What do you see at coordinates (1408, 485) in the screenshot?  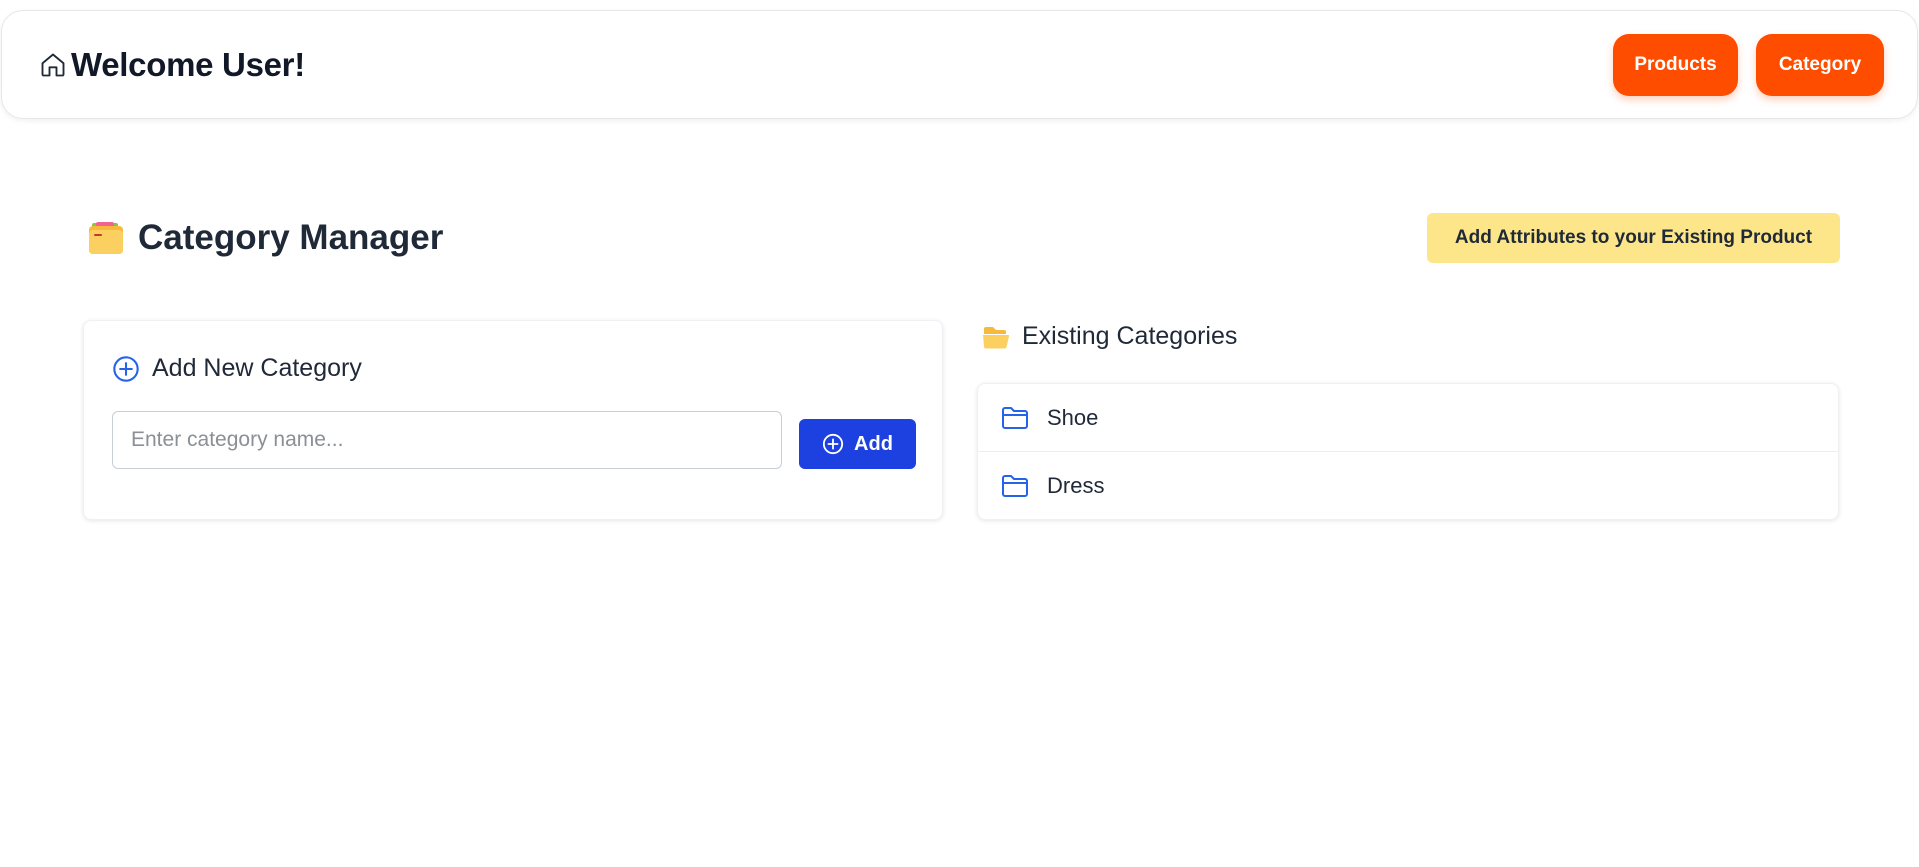 I see `category-item-dress: Dress` at bounding box center [1408, 485].